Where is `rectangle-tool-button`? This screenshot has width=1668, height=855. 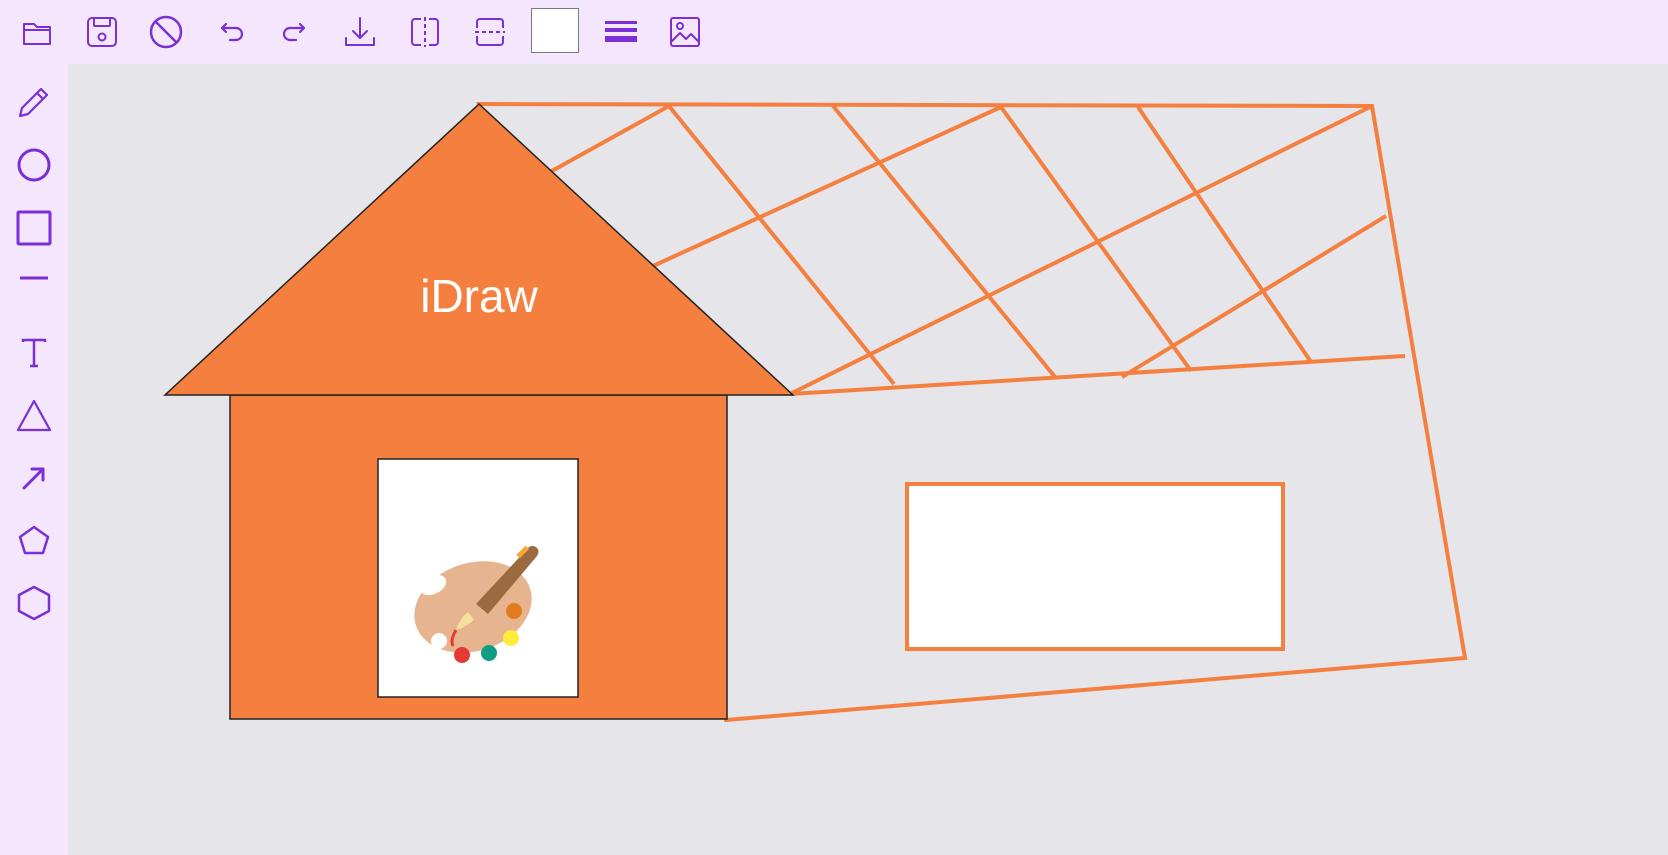 rectangle-tool-button is located at coordinates (34, 228).